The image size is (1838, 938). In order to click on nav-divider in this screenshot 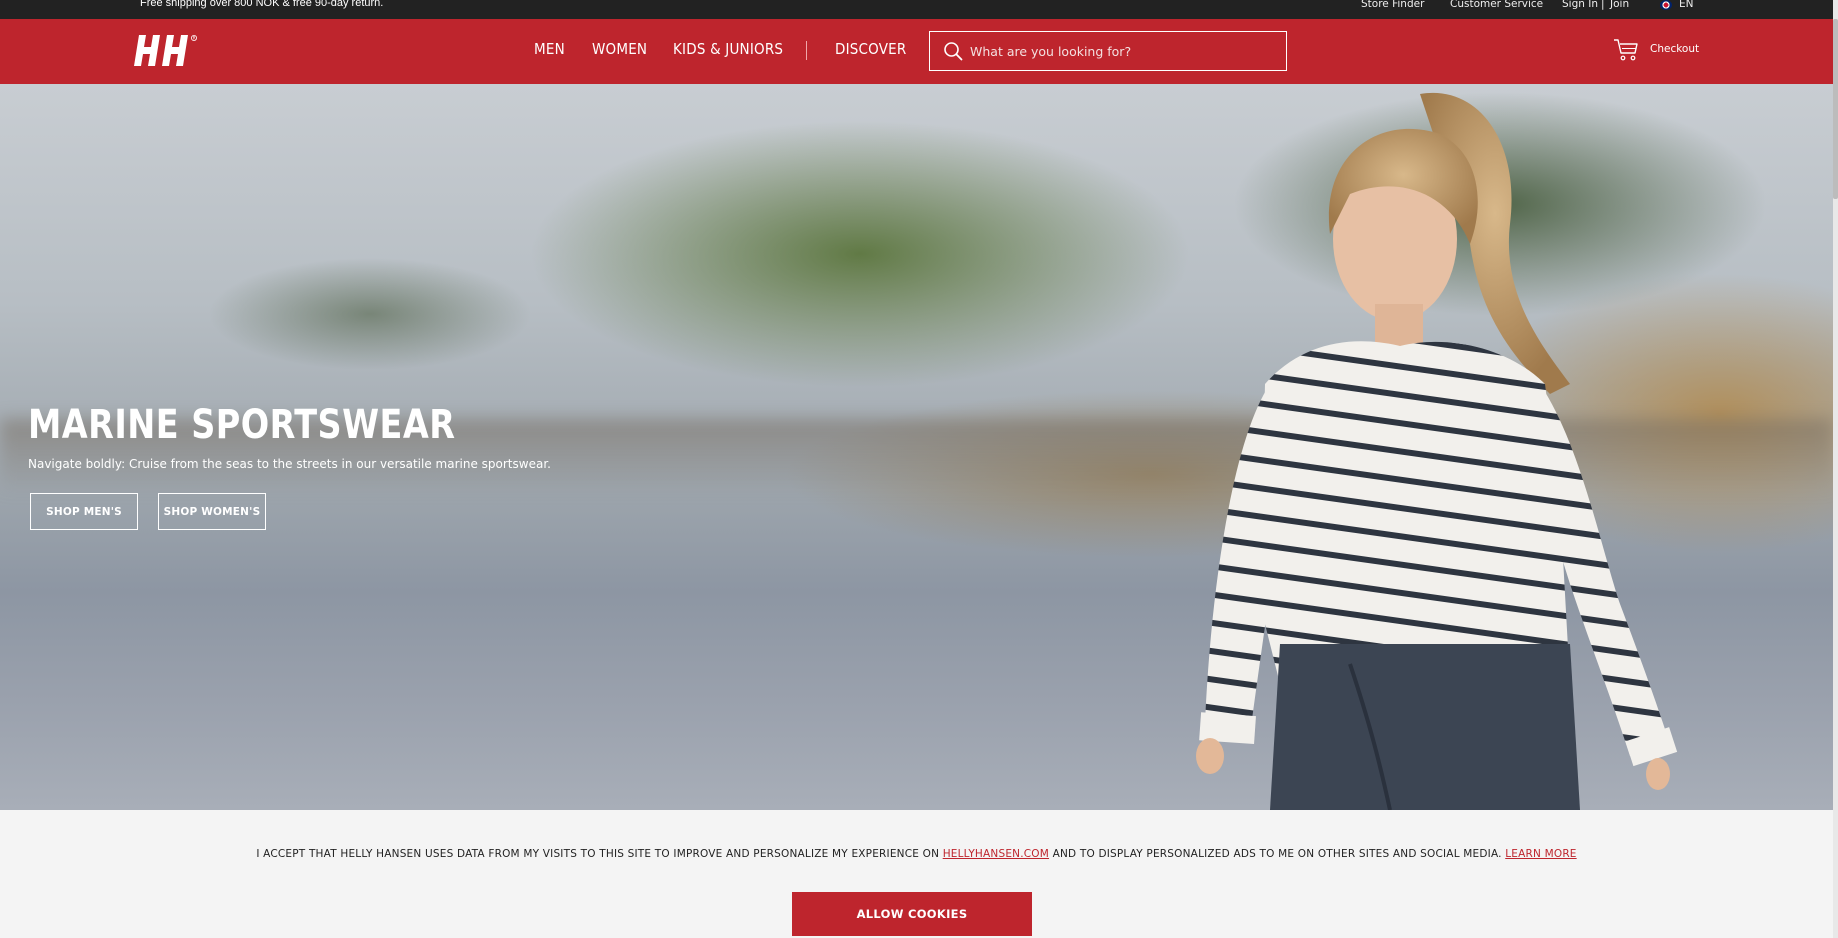, I will do `click(806, 50)`.